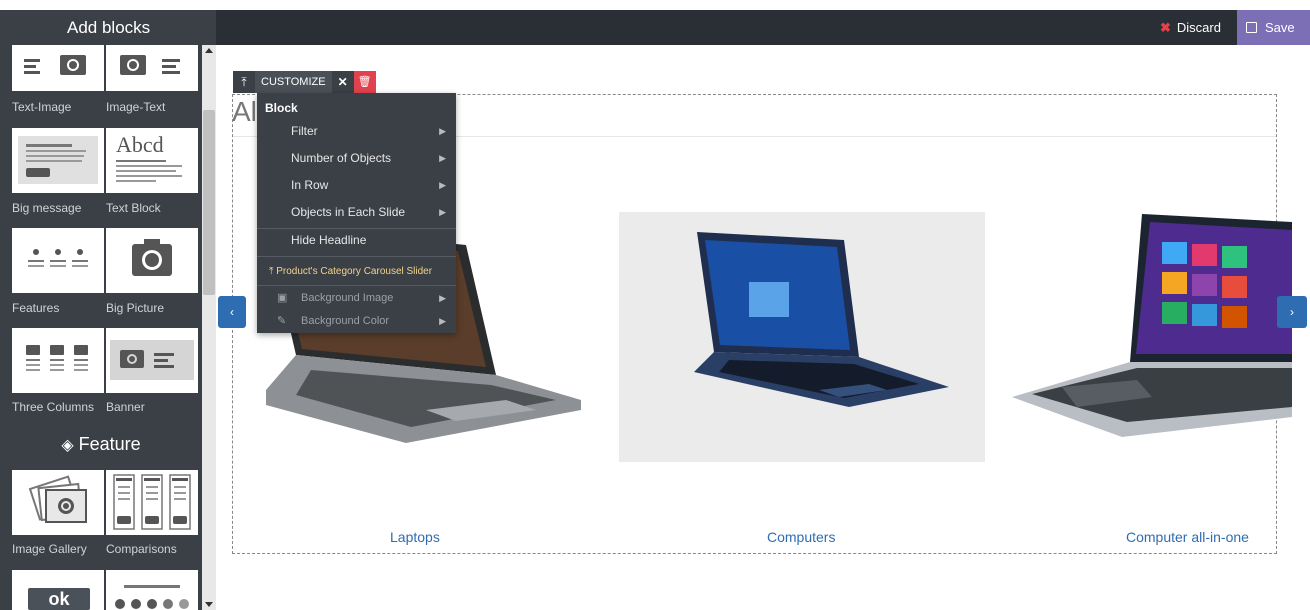  I want to click on menu-item-in-row: In Row ▶, so click(356, 185).